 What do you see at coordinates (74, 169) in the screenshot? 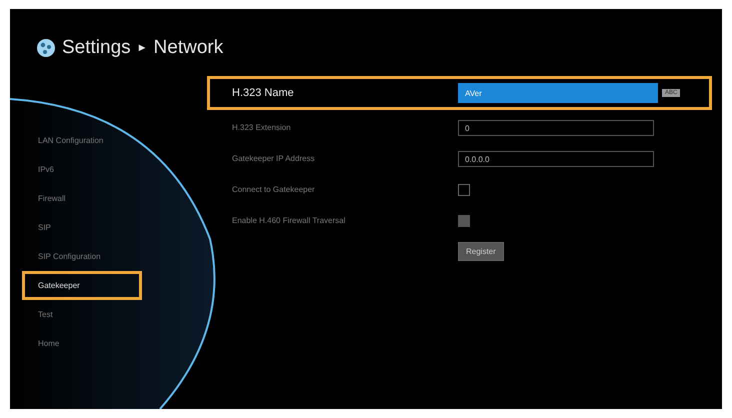
I see `sidebar-item: IPv6` at bounding box center [74, 169].